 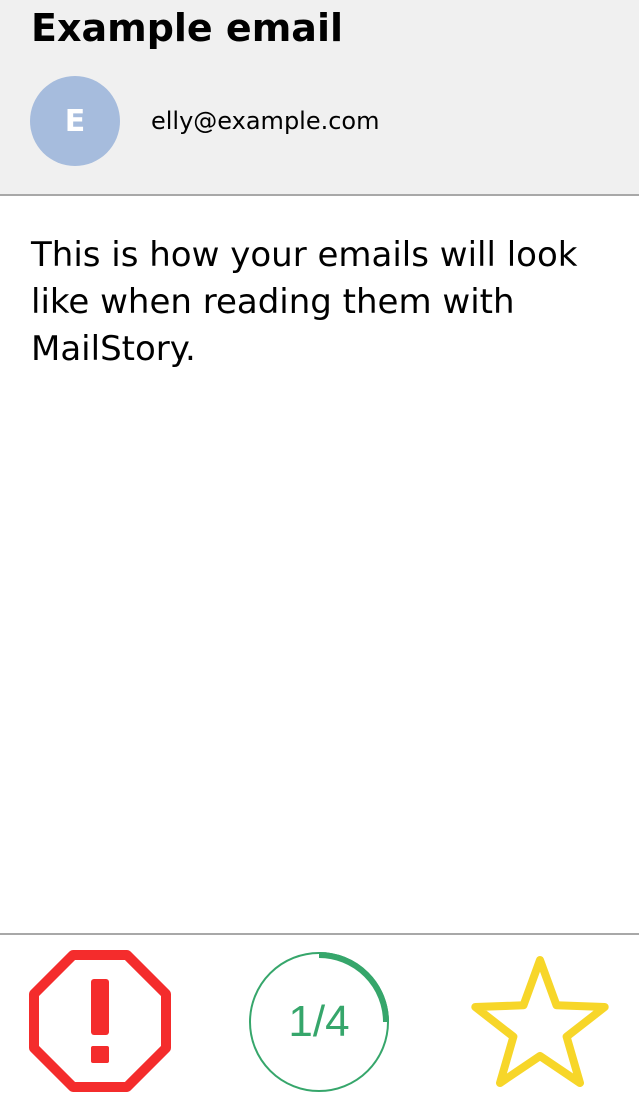 I want to click on avatar-initial: E, so click(x=75, y=121).